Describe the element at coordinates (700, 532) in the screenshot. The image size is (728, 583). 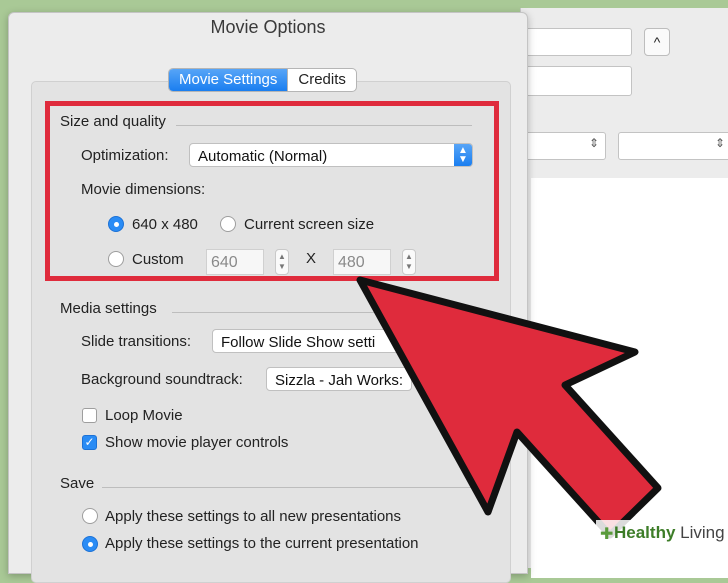
I see `watermark-suffix: Living` at that location.